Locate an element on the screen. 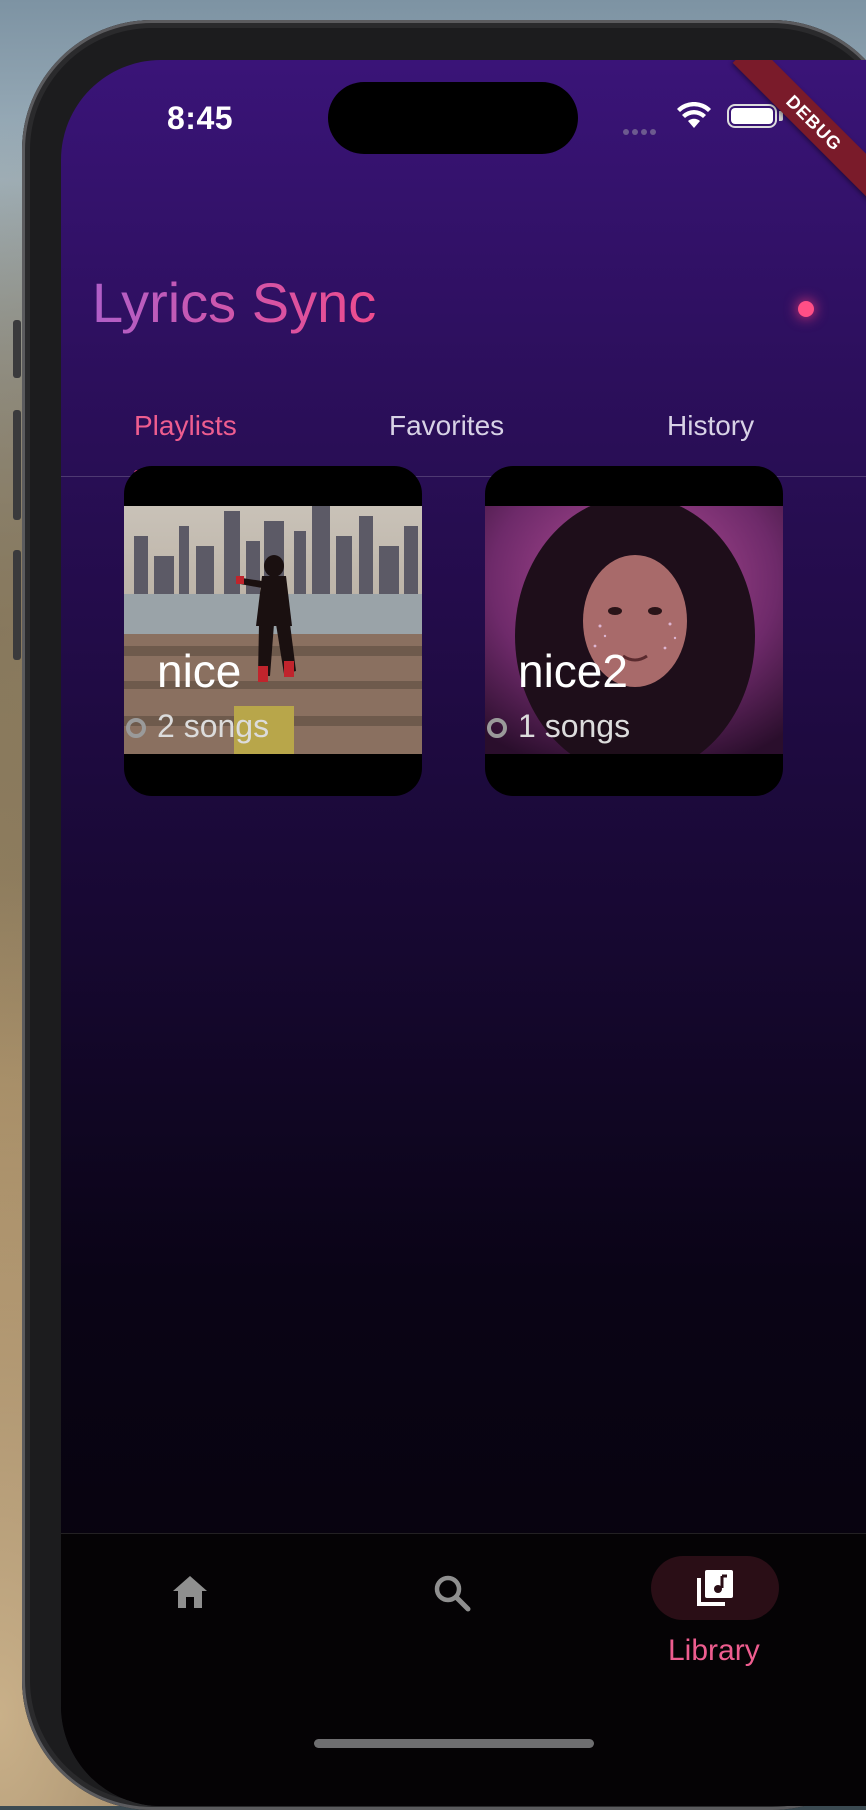  tab-history: History is located at coordinates (710, 426).